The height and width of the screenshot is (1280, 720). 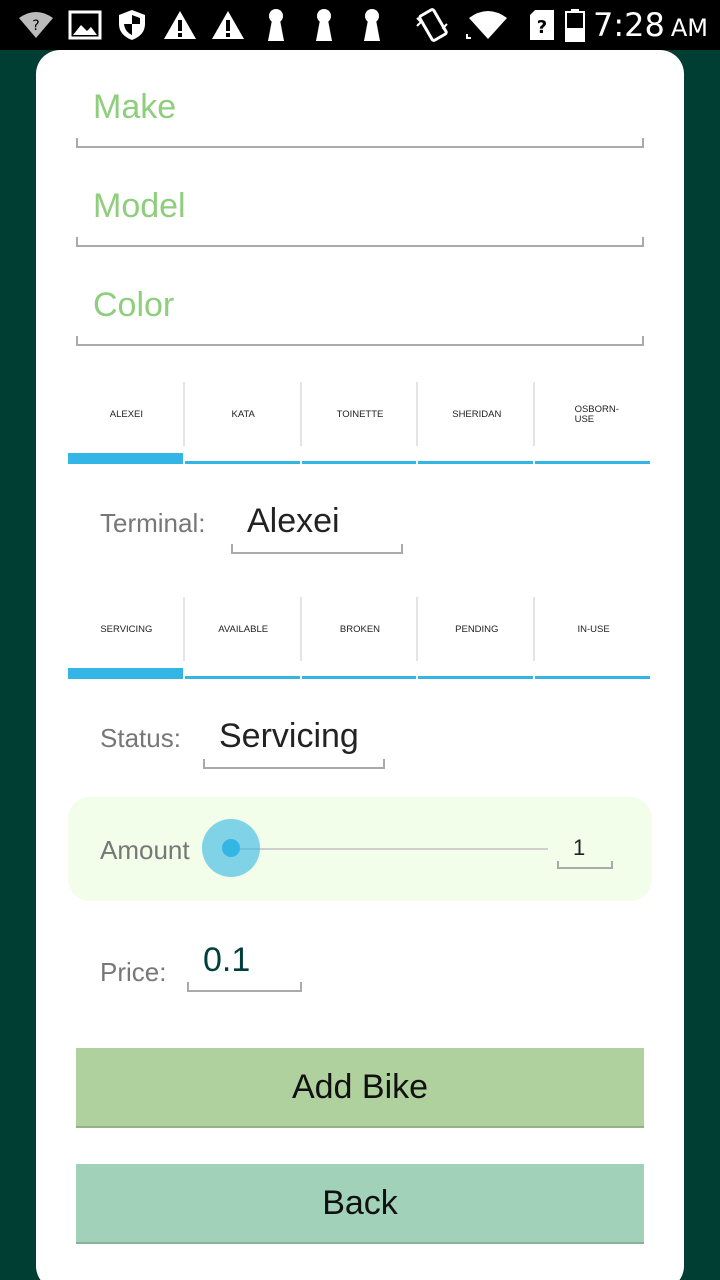 What do you see at coordinates (243, 414) in the screenshot?
I see `tab-label: KATA` at bounding box center [243, 414].